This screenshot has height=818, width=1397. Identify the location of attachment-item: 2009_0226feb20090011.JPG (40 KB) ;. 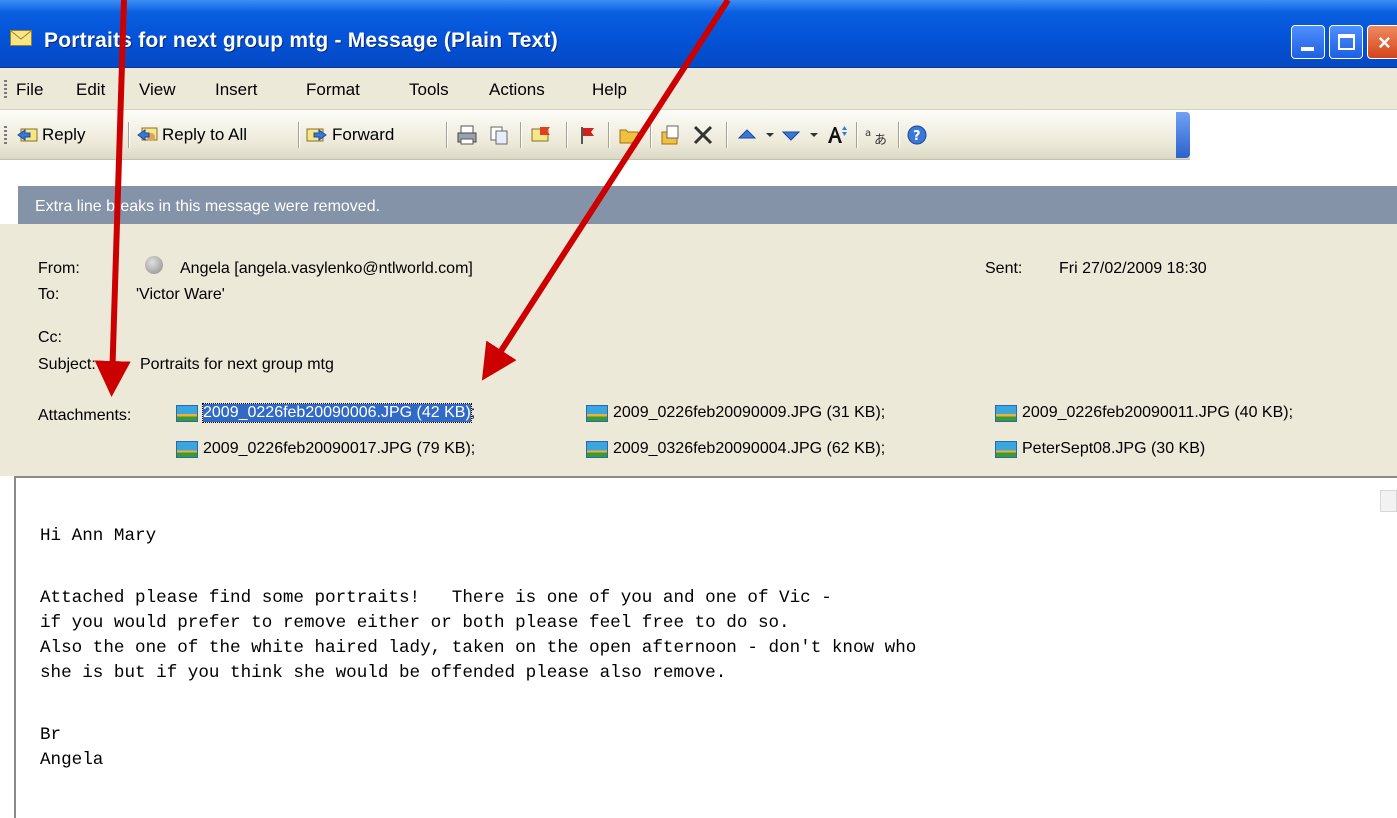
(1144, 413).